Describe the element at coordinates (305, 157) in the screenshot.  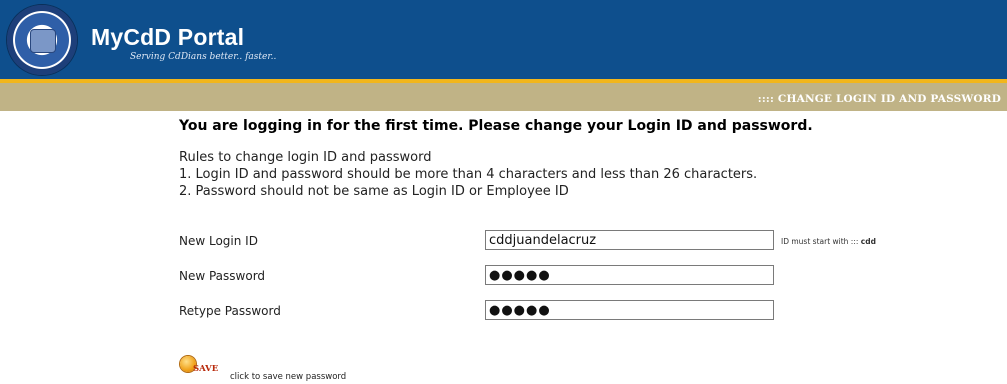
I see `rules-title: Rules to change login ID and password` at that location.